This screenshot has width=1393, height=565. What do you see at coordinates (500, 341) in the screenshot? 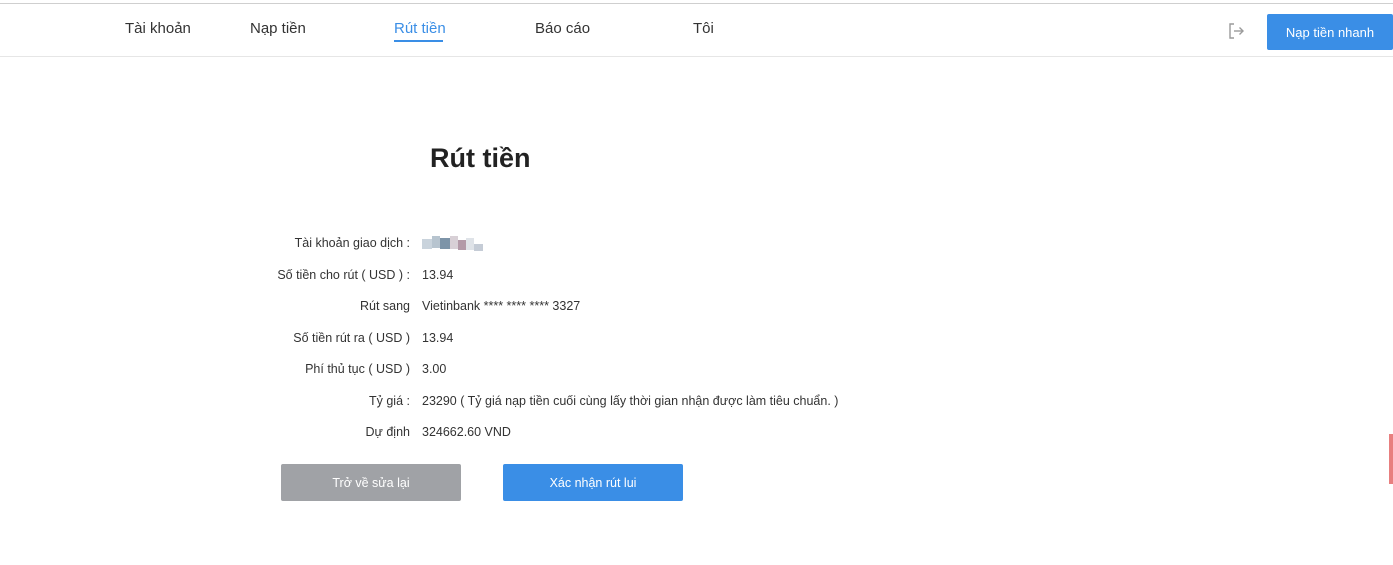
I see `row-withdraw-amount: Số tiền rút ra ( USD ) 13.94` at bounding box center [500, 341].